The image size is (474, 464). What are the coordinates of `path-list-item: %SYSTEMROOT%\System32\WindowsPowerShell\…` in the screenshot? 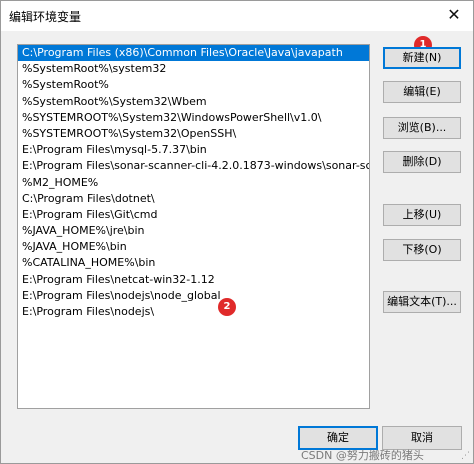 It's located at (193, 118).